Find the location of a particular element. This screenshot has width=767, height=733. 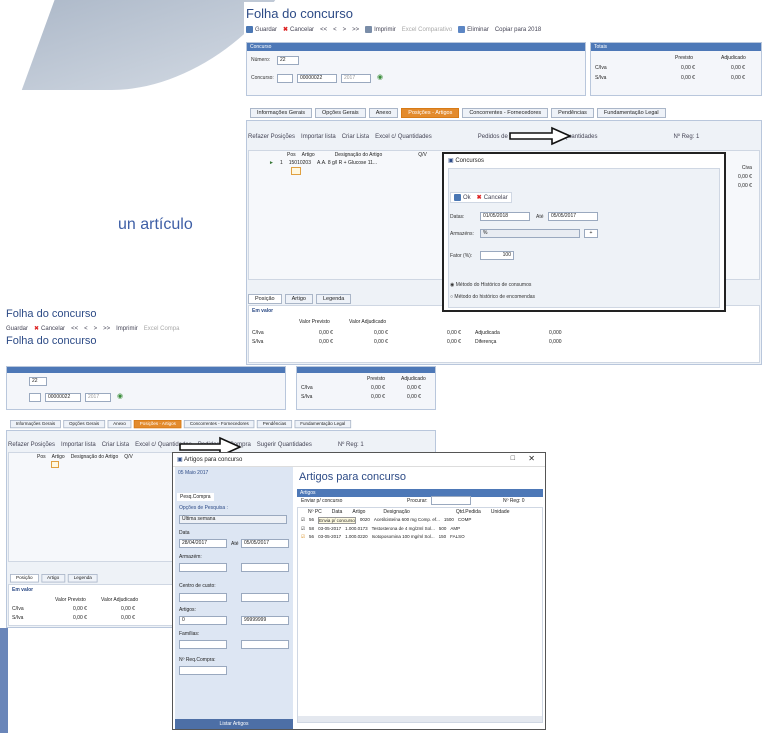

radio-encomendas: ○ Método do histórico de encomendas is located at coordinates (492, 297).